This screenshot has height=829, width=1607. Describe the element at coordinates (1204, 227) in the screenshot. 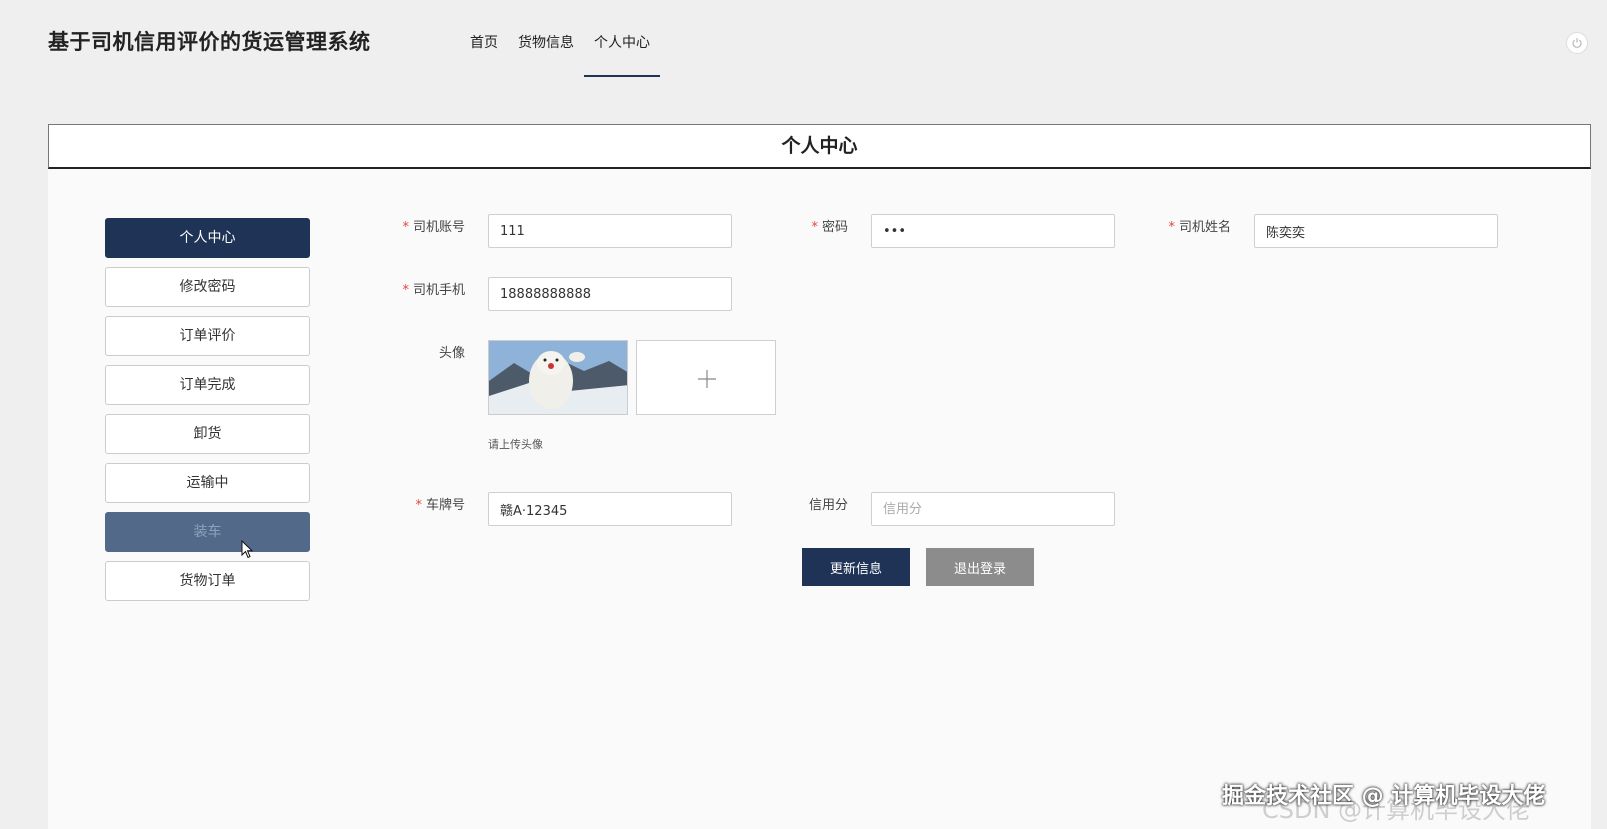

I see `driver-name-label-text: 司机姓名` at that location.